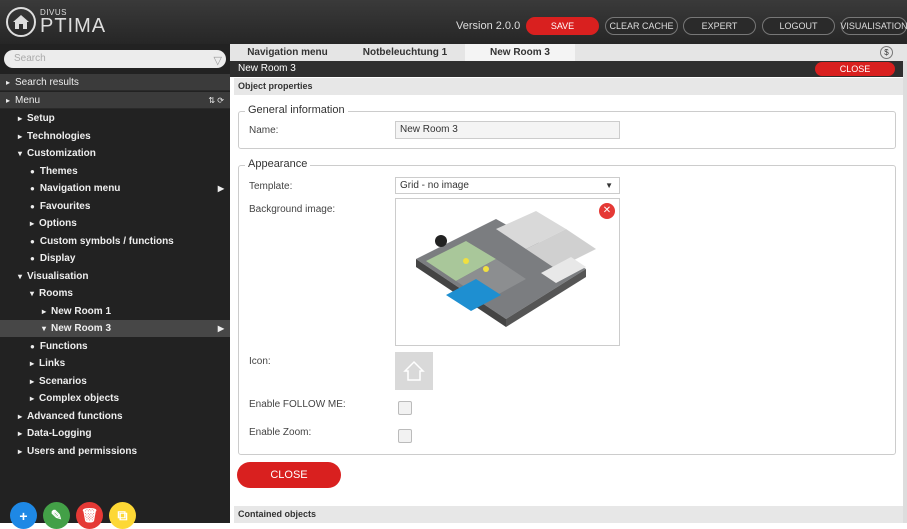 The image size is (907, 529). What do you see at coordinates (506, 269) in the screenshot?
I see `floorplan-image` at bounding box center [506, 269].